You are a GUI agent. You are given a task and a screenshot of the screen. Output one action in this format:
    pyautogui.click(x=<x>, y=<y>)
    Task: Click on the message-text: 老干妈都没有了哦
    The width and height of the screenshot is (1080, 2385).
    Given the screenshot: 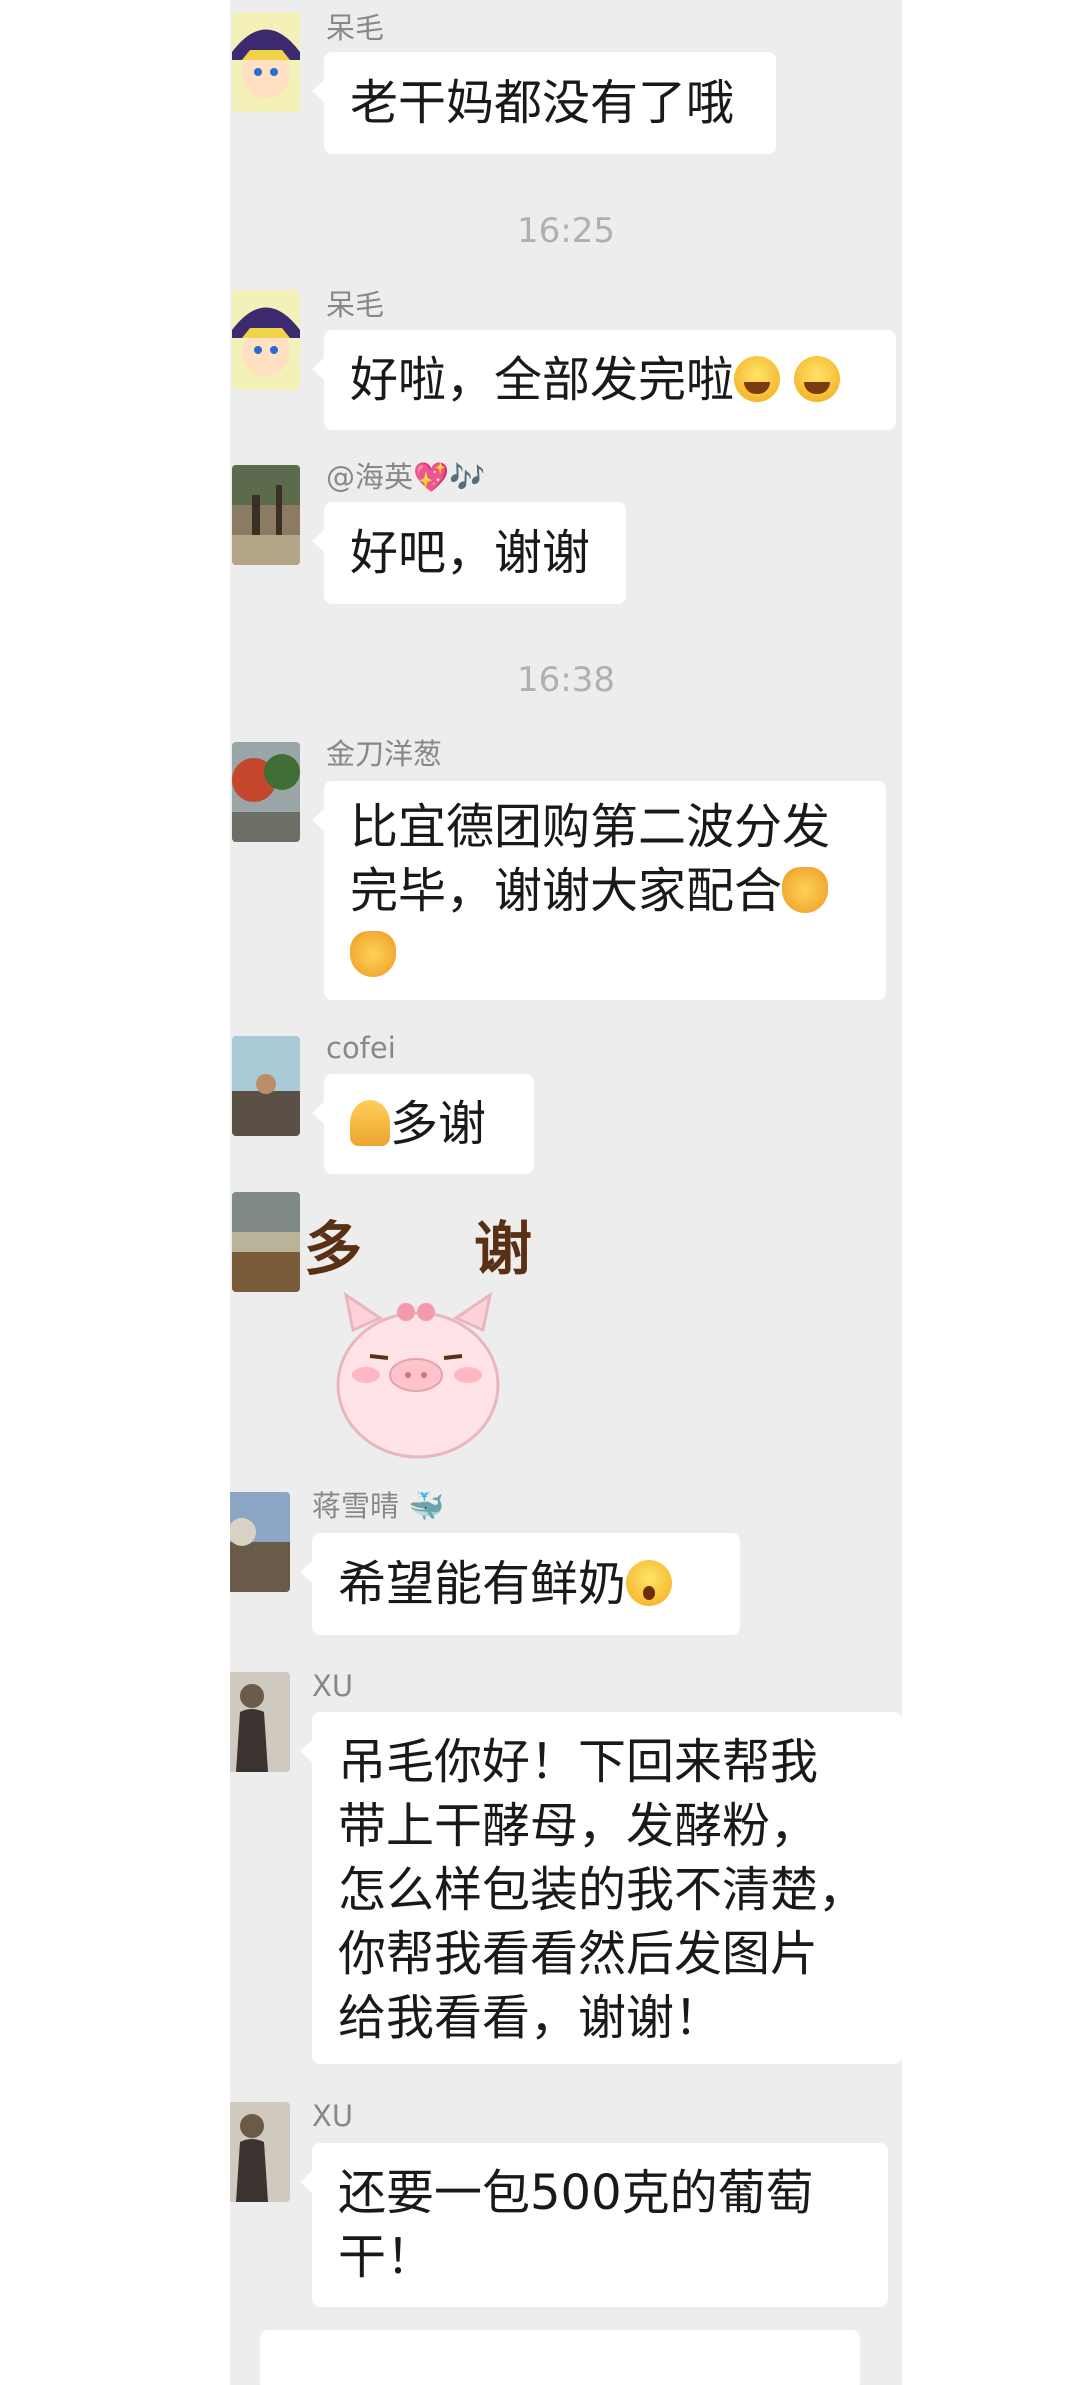 What is the action you would take?
    pyautogui.click(x=542, y=103)
    